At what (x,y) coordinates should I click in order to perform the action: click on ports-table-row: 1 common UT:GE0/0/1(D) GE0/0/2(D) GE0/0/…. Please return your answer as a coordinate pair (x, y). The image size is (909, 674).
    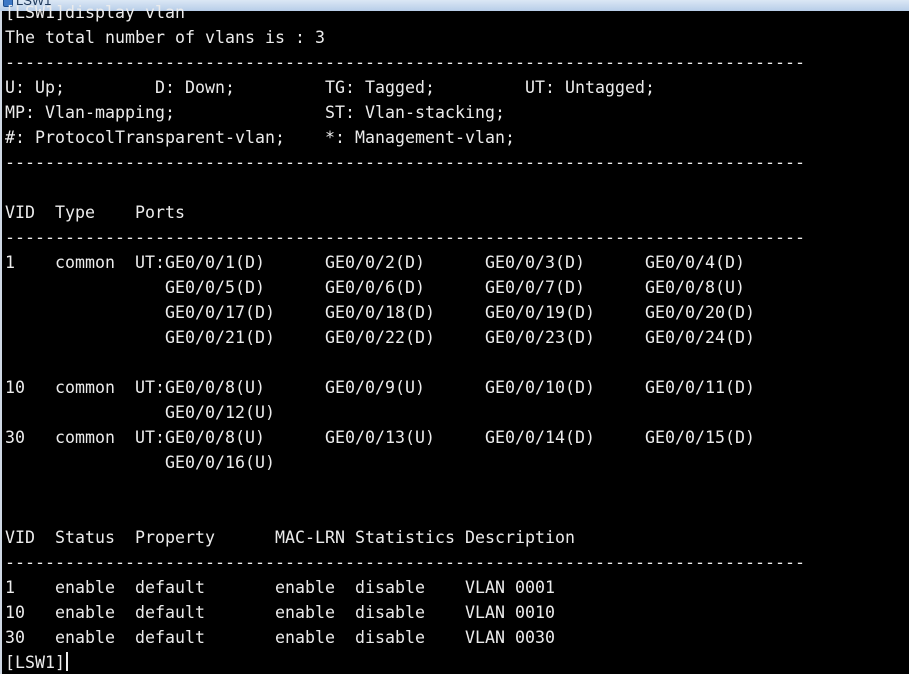
    Looking at the image, I should click on (375, 262).